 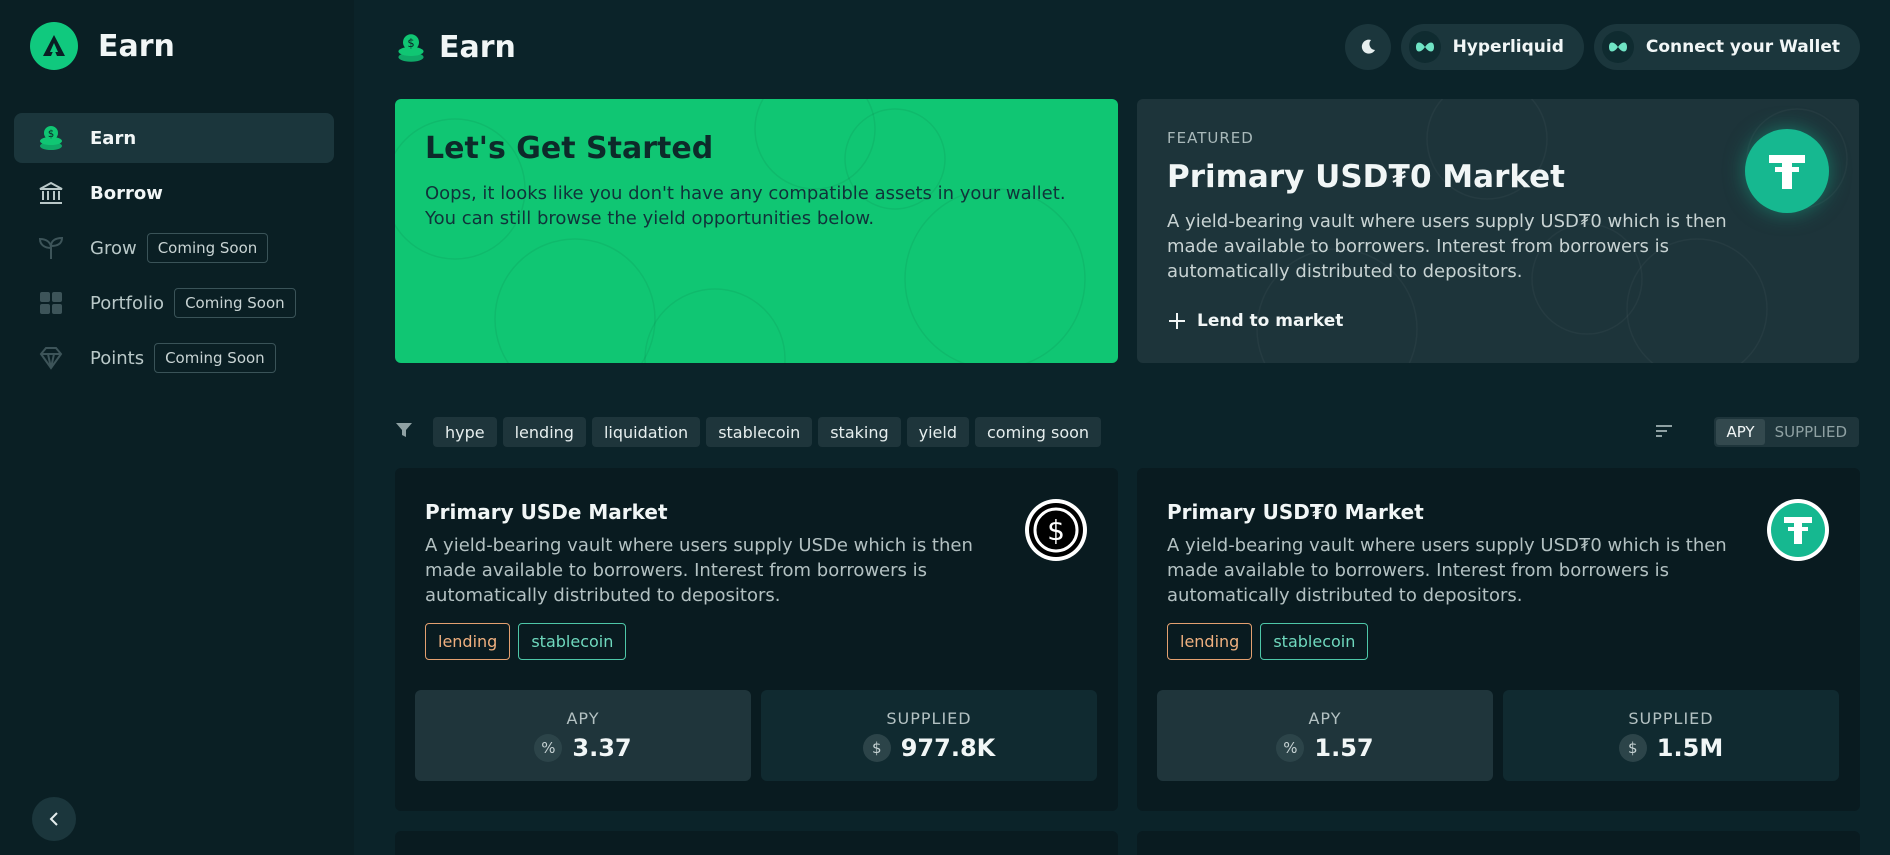 I want to click on apy-metric: APY % 3.37, so click(x=583, y=735).